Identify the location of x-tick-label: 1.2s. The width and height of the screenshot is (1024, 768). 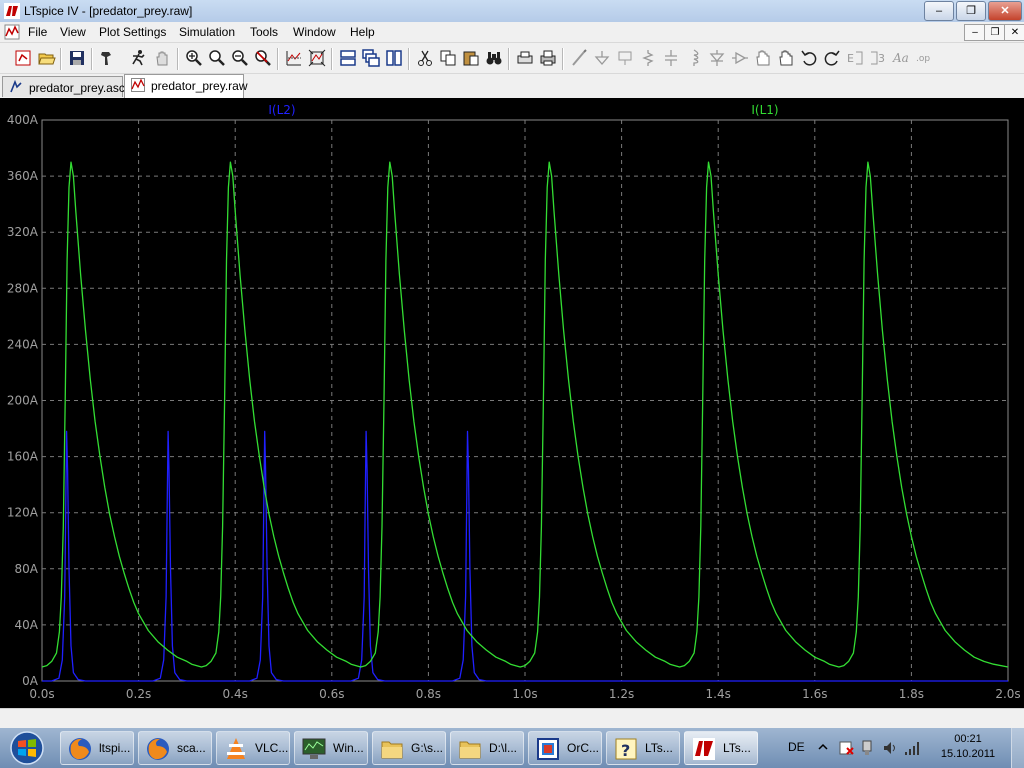
(621, 694).